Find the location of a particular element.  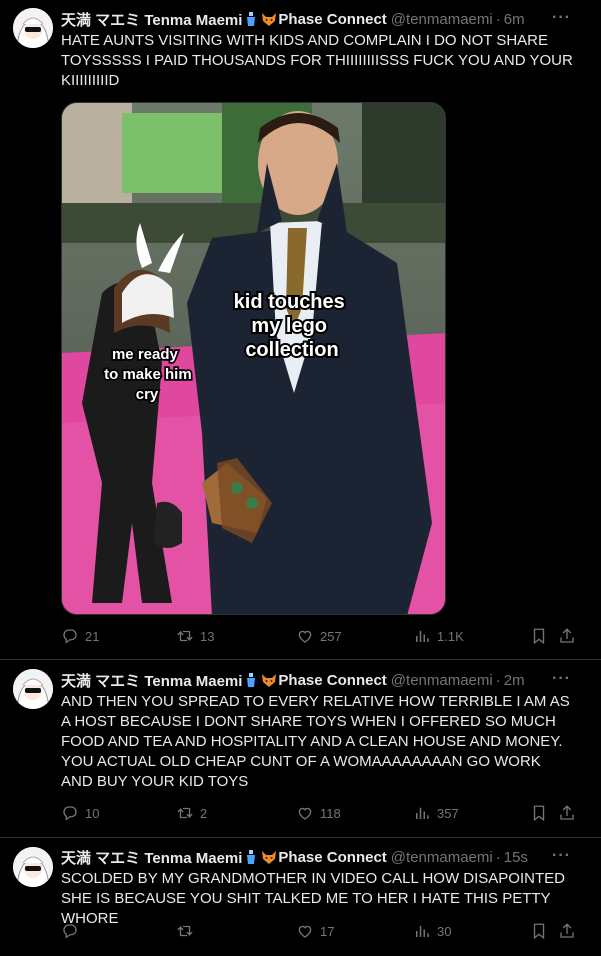

like-count: 17 is located at coordinates (327, 931).